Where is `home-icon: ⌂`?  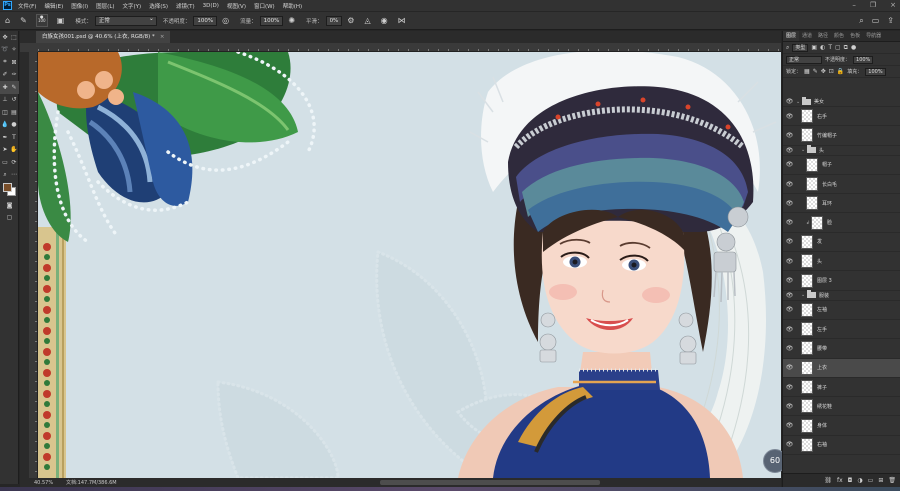 home-icon: ⌂ is located at coordinates (7, 20).